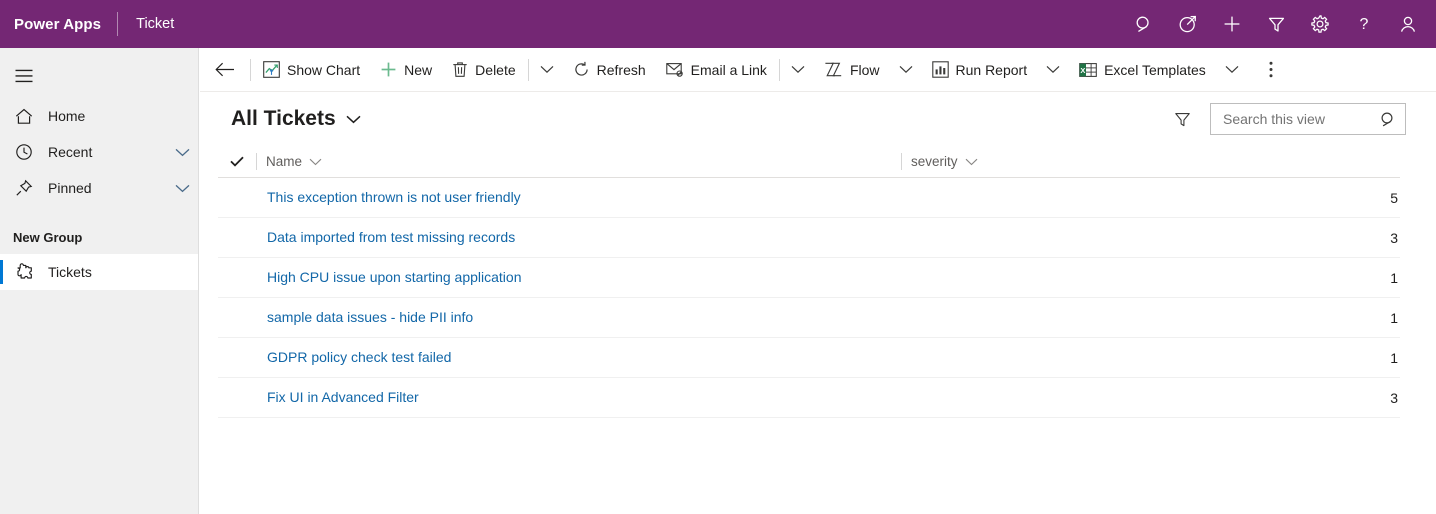  Describe the element at coordinates (1053, 70) in the screenshot. I see `run-report-dropdown-button` at that location.